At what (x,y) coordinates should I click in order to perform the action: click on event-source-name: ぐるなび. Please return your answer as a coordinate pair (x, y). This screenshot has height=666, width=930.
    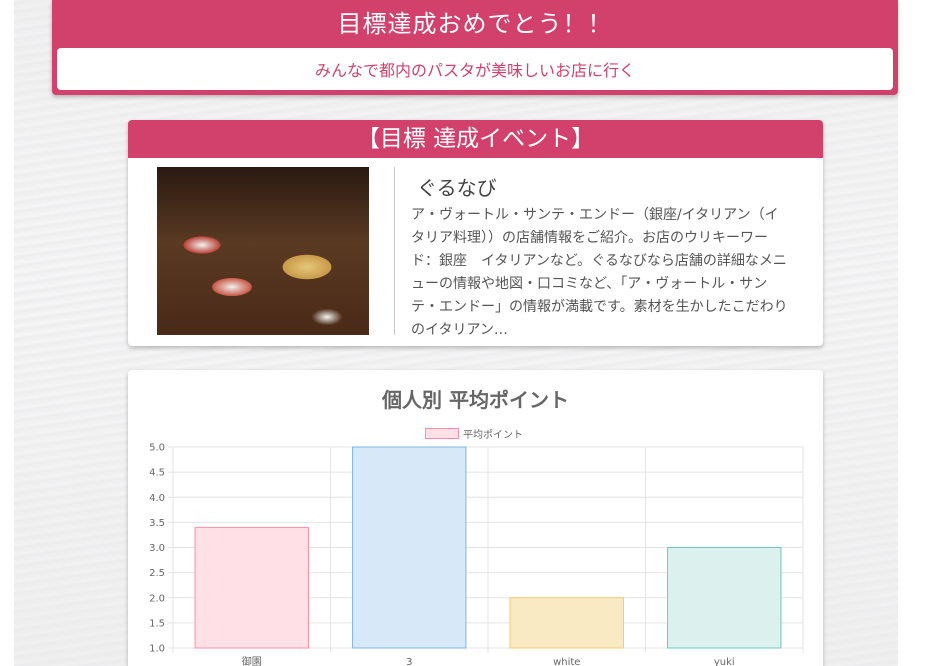
    Looking at the image, I should click on (457, 186).